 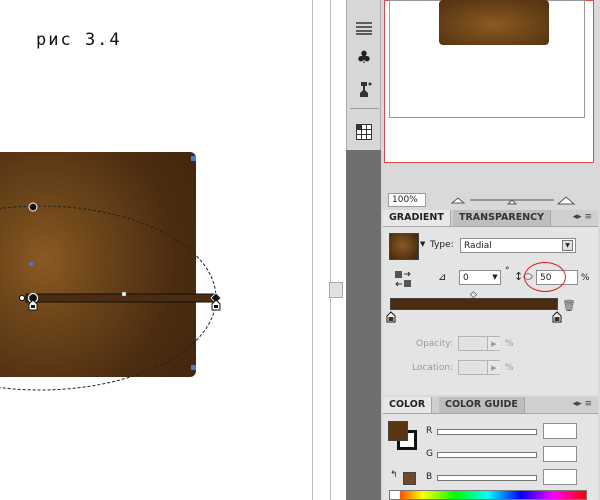 I want to click on club-icon: ♣, so click(x=364, y=58).